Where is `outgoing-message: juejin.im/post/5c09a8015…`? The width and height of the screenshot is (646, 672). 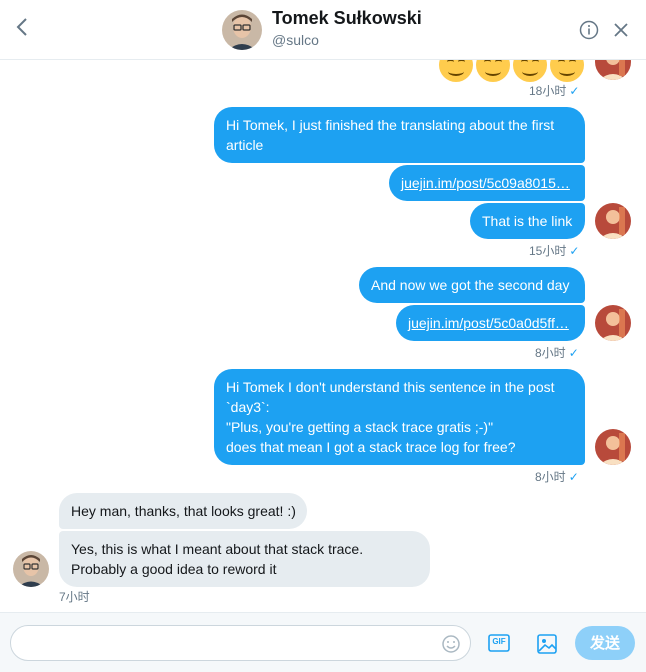 outgoing-message: juejin.im/post/5c09a8015… is located at coordinates (487, 183).